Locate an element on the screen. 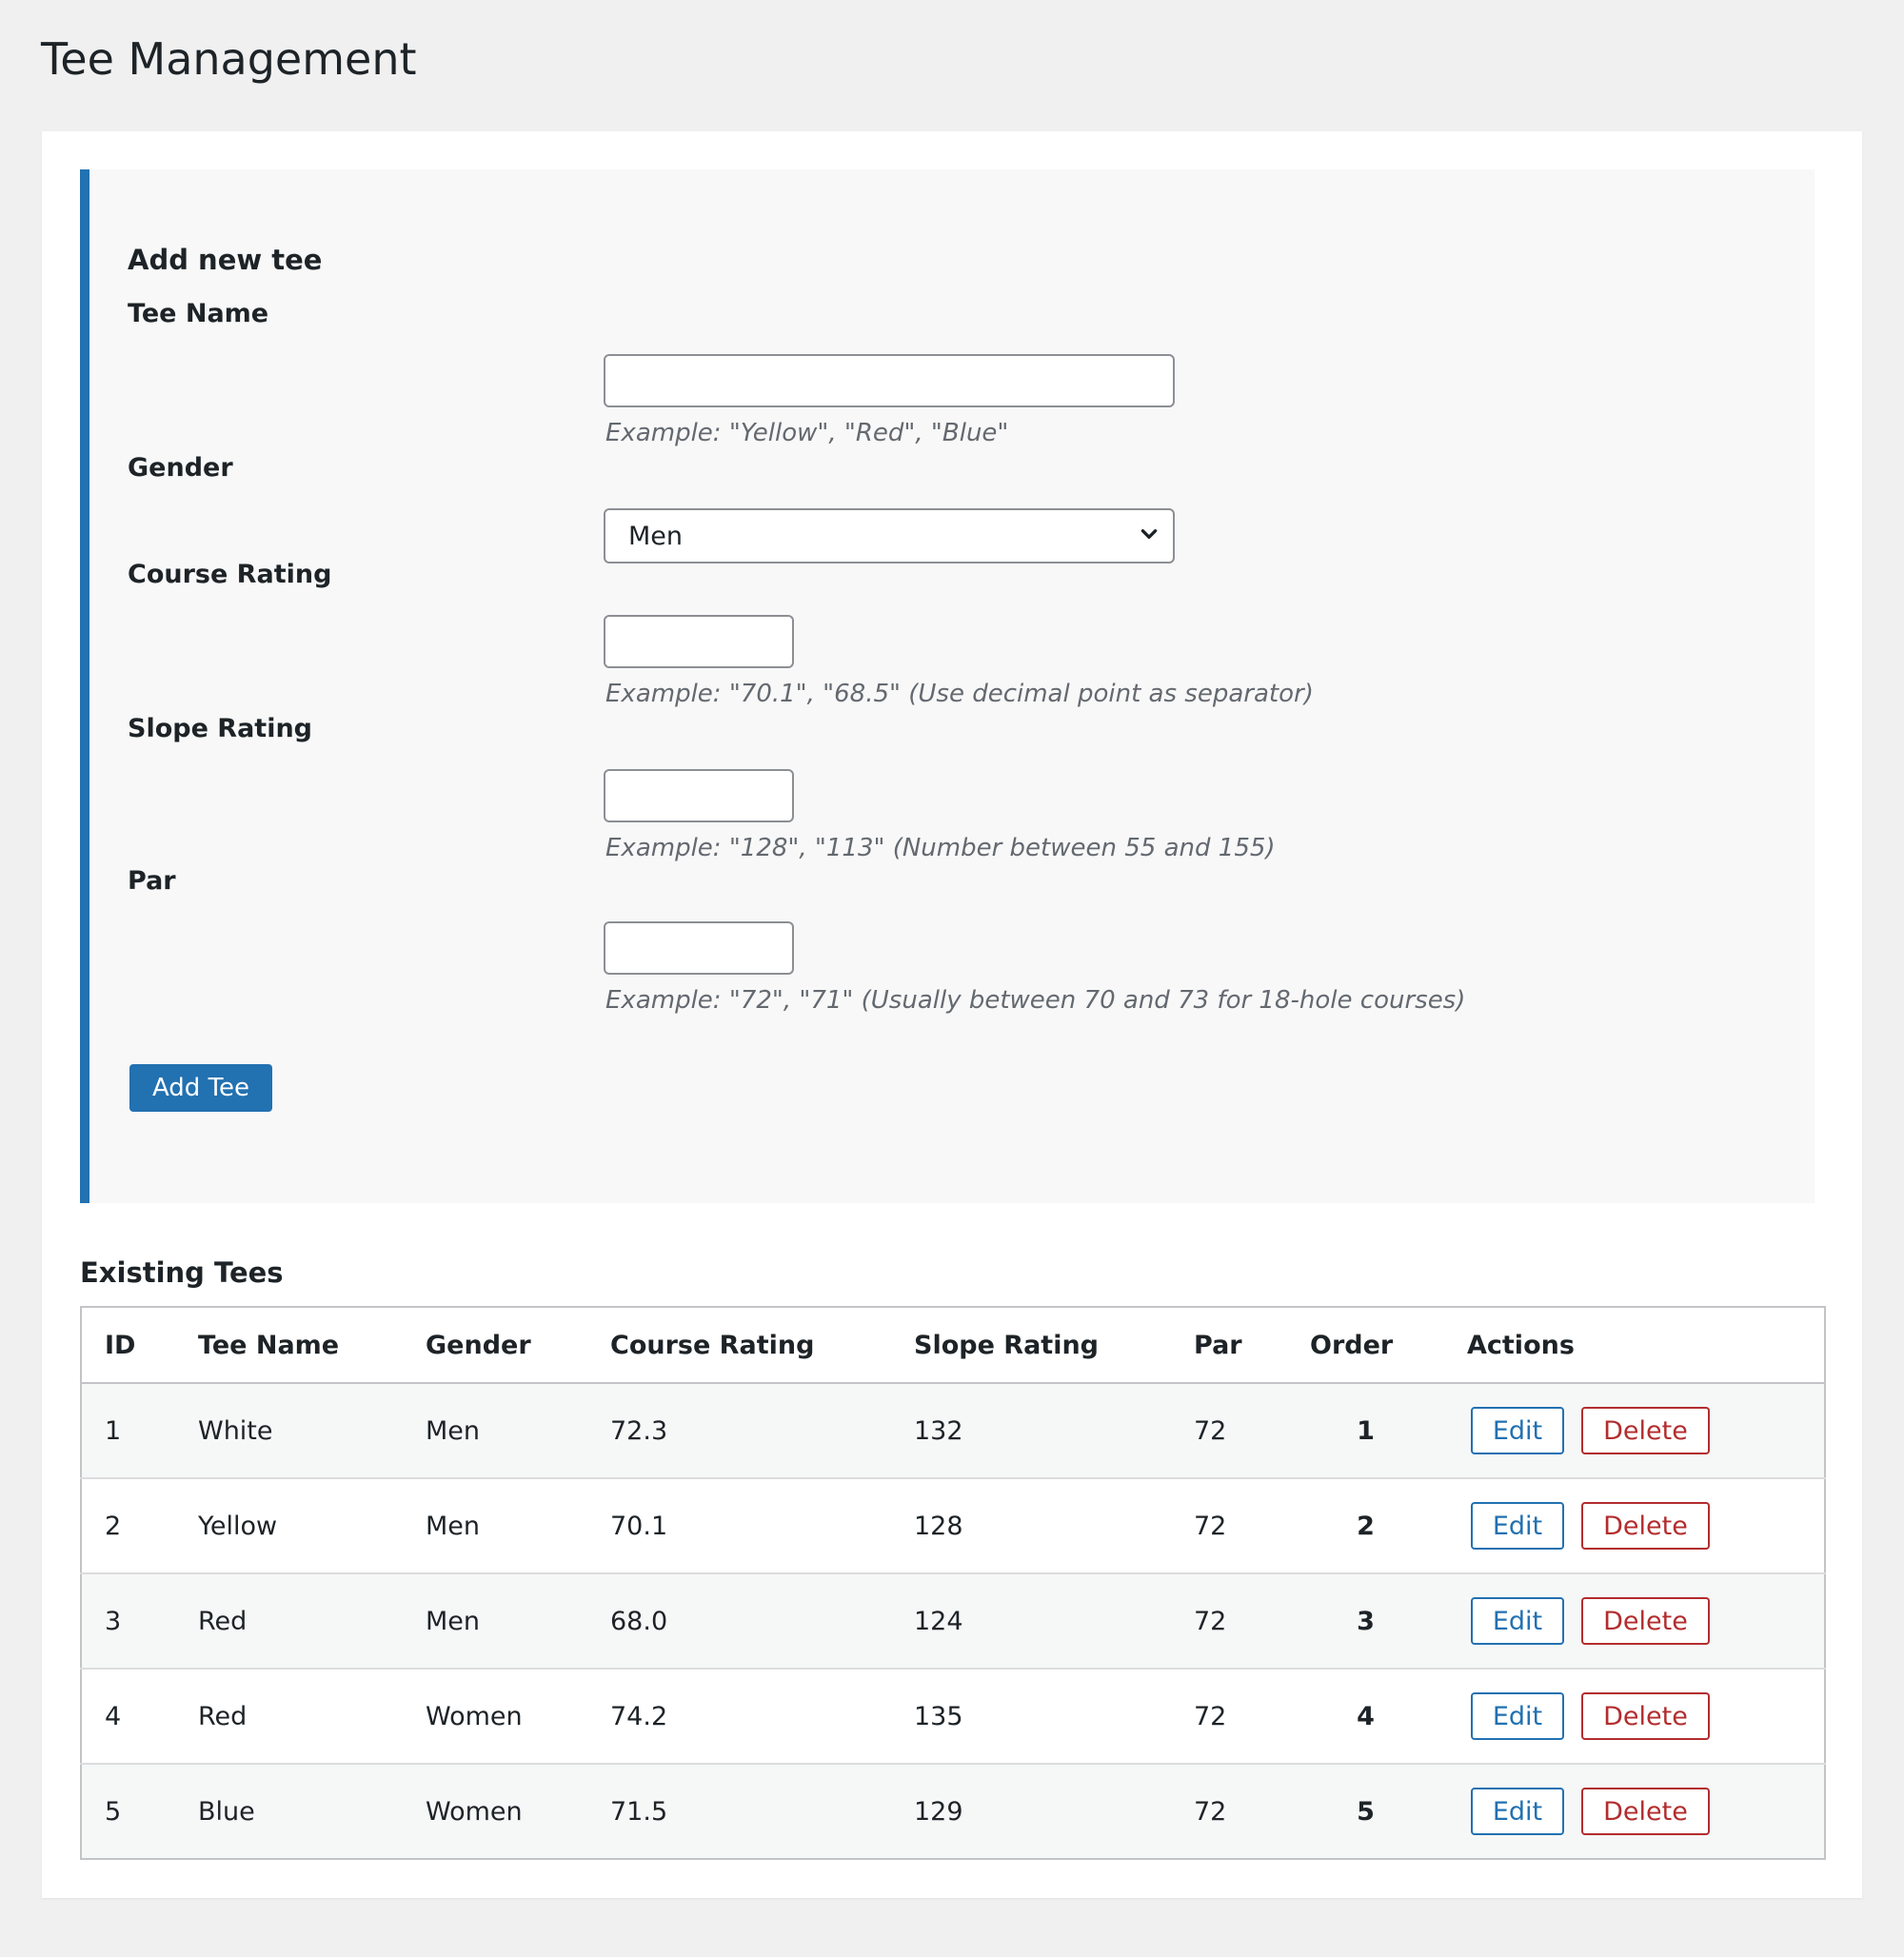 The image size is (1904, 1957). cell-order: 5 is located at coordinates (1365, 1811).